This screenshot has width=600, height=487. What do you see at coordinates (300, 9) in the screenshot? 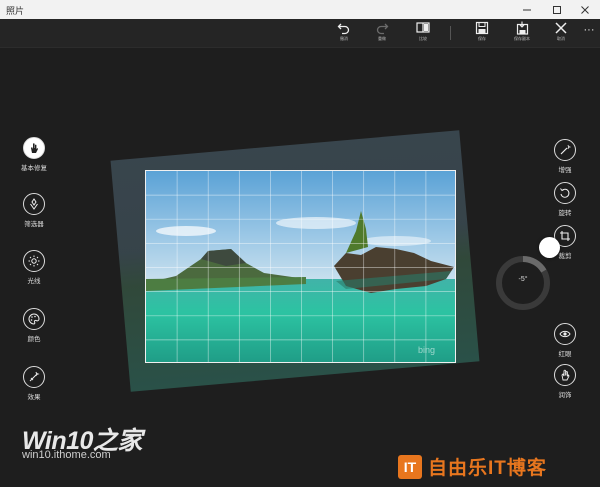
I see `title-bar: 照片` at bounding box center [300, 9].